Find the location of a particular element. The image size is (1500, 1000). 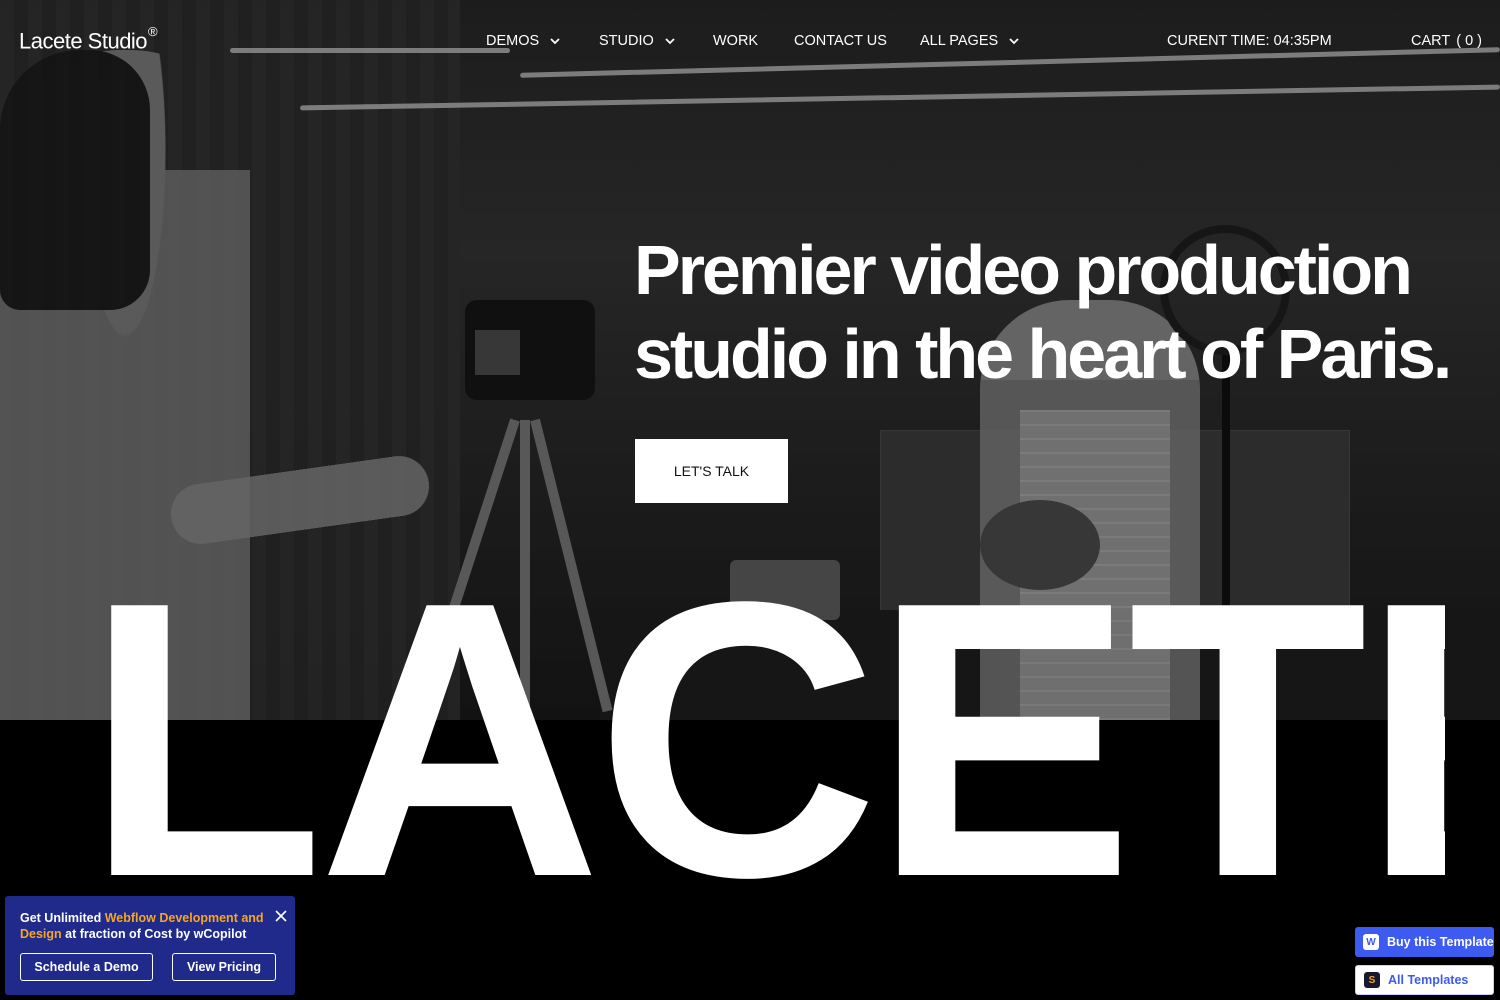

all-templates-button: S All Templates is located at coordinates (1424, 980).